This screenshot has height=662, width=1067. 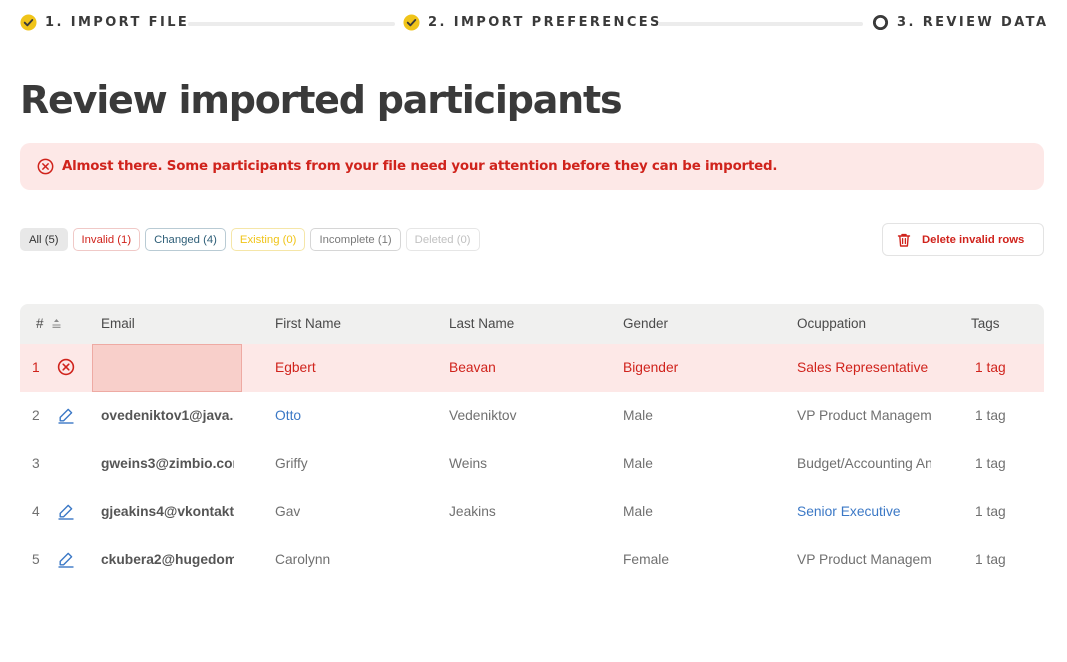 I want to click on delete-invalid-rows-button: Delete invalid rows, so click(x=963, y=239).